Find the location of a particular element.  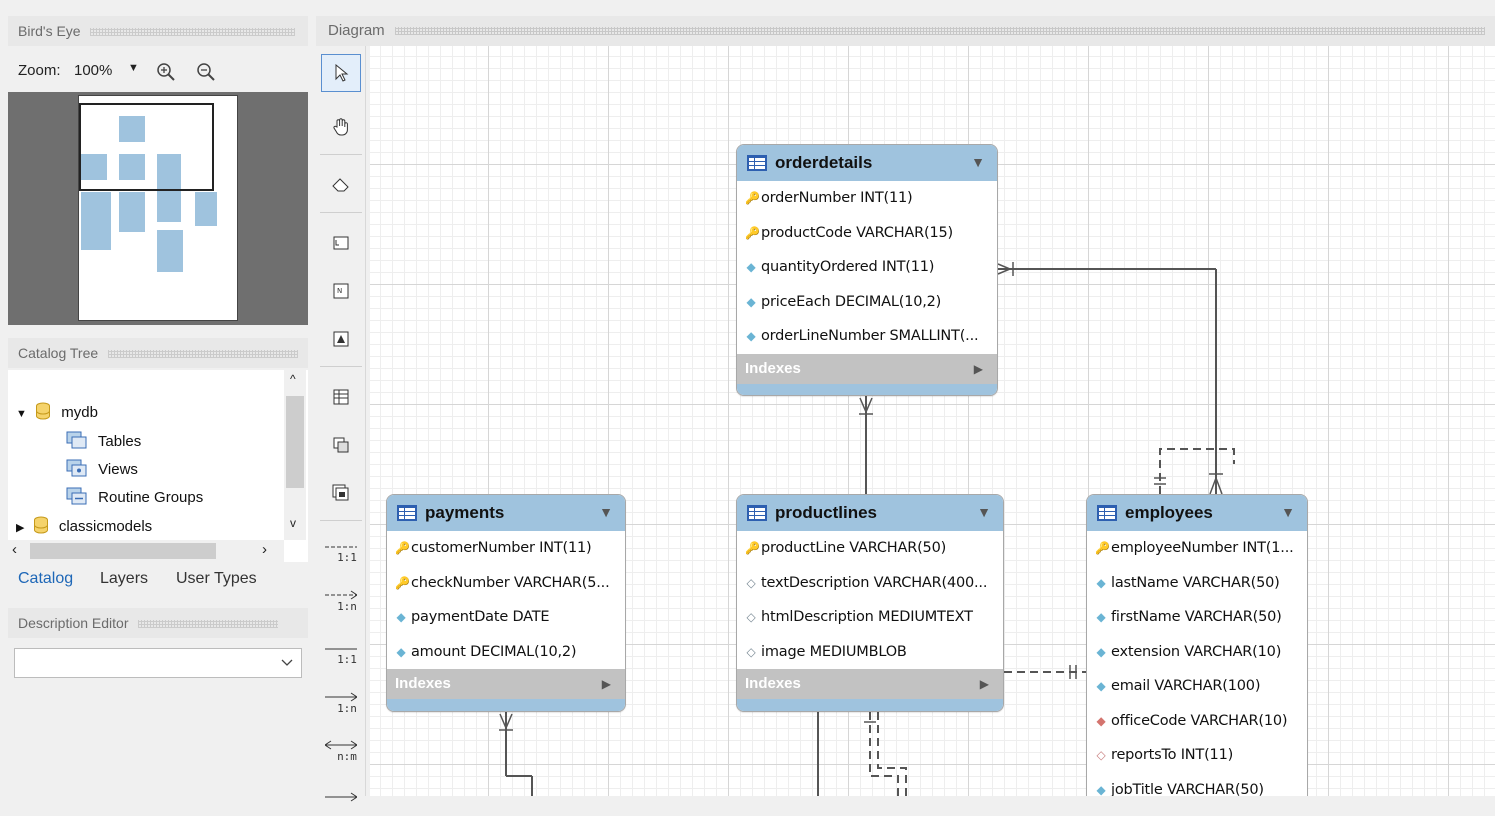

new-table-tool-icon is located at coordinates (341, 397).